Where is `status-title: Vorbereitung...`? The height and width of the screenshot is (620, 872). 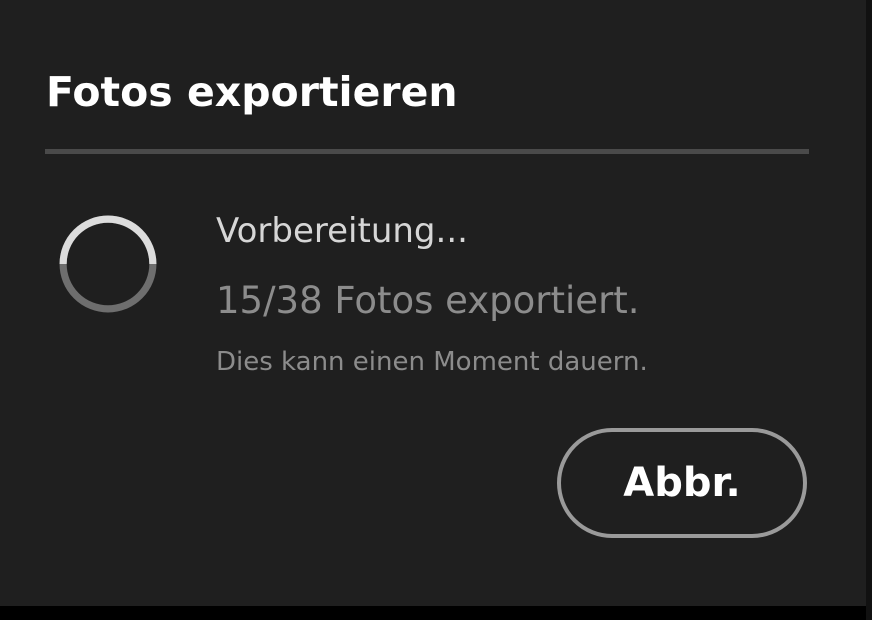 status-title: Vorbereitung... is located at coordinates (342, 231).